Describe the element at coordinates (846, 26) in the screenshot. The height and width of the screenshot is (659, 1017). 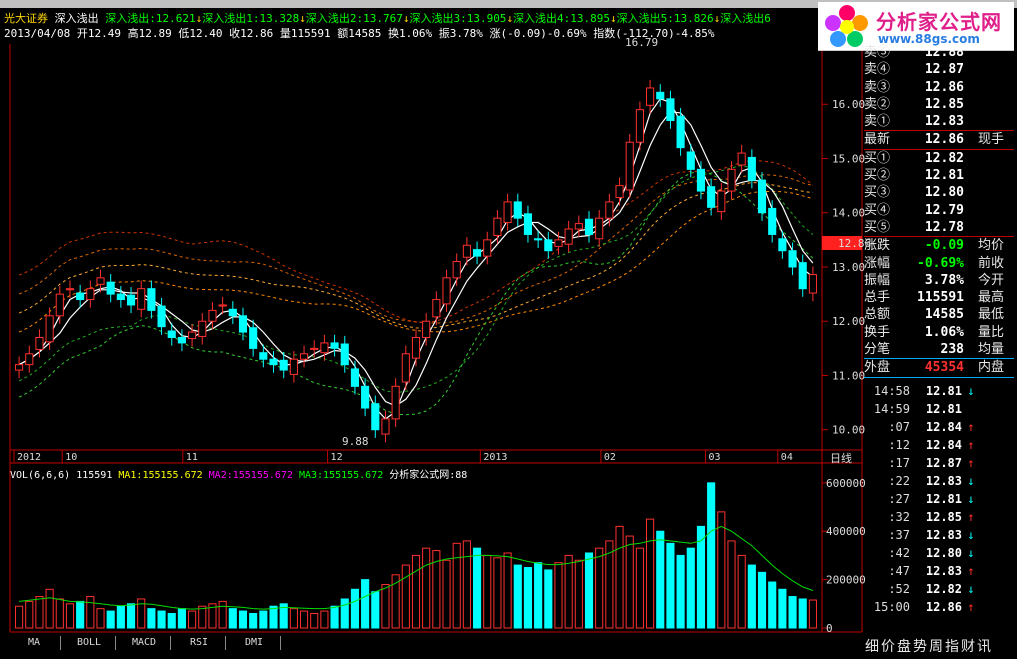
I see `flower-logo-icon` at that location.